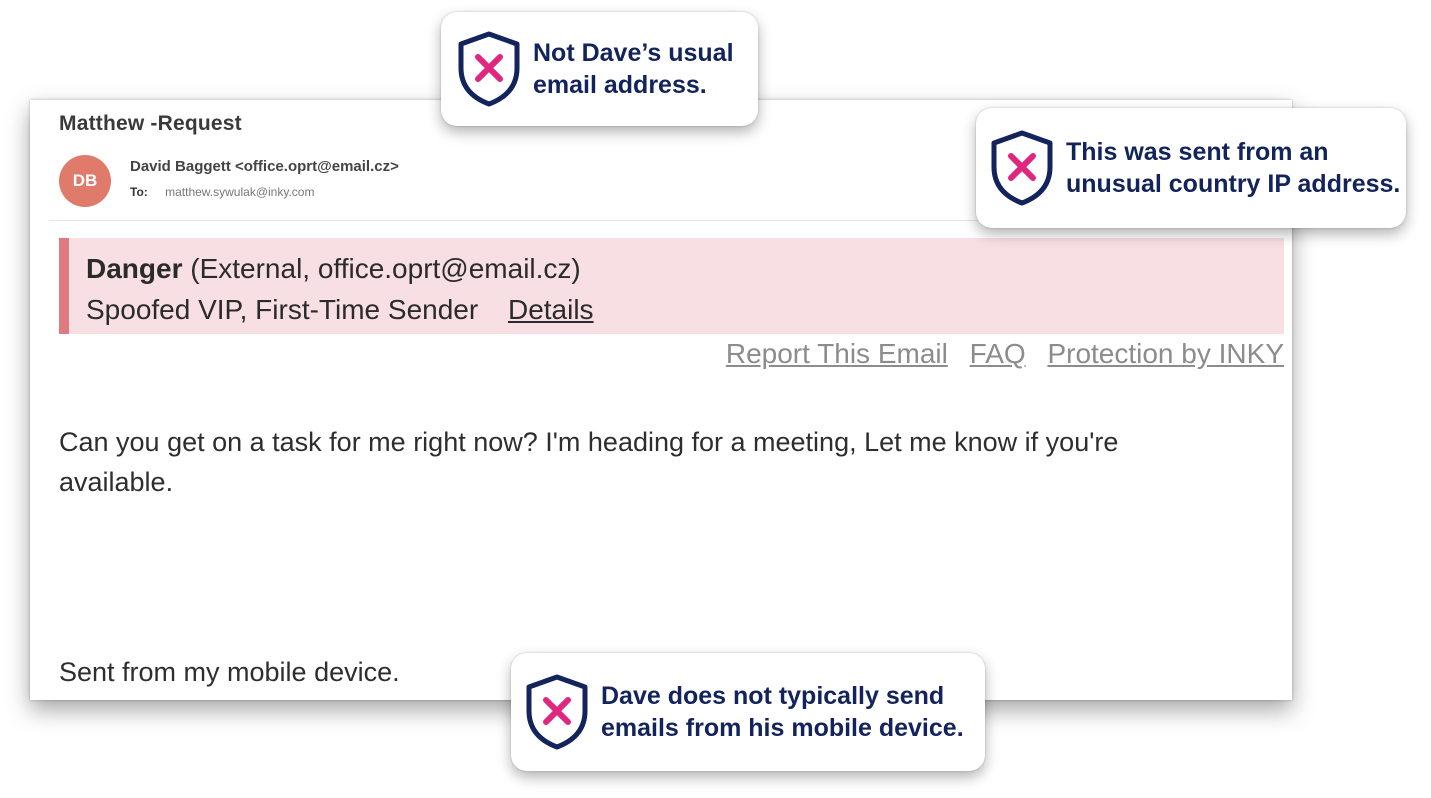  I want to click on banner-line-2: Spoofed VIP, First-Time Sender Details, so click(685, 309).